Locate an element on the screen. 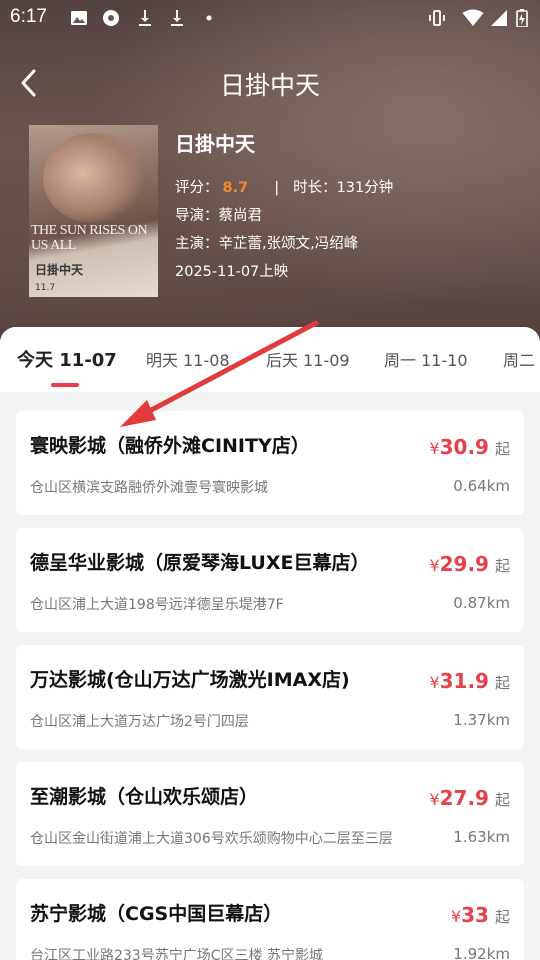 This screenshot has height=960, width=540. director-value: 蔡尚君 is located at coordinates (240, 216).